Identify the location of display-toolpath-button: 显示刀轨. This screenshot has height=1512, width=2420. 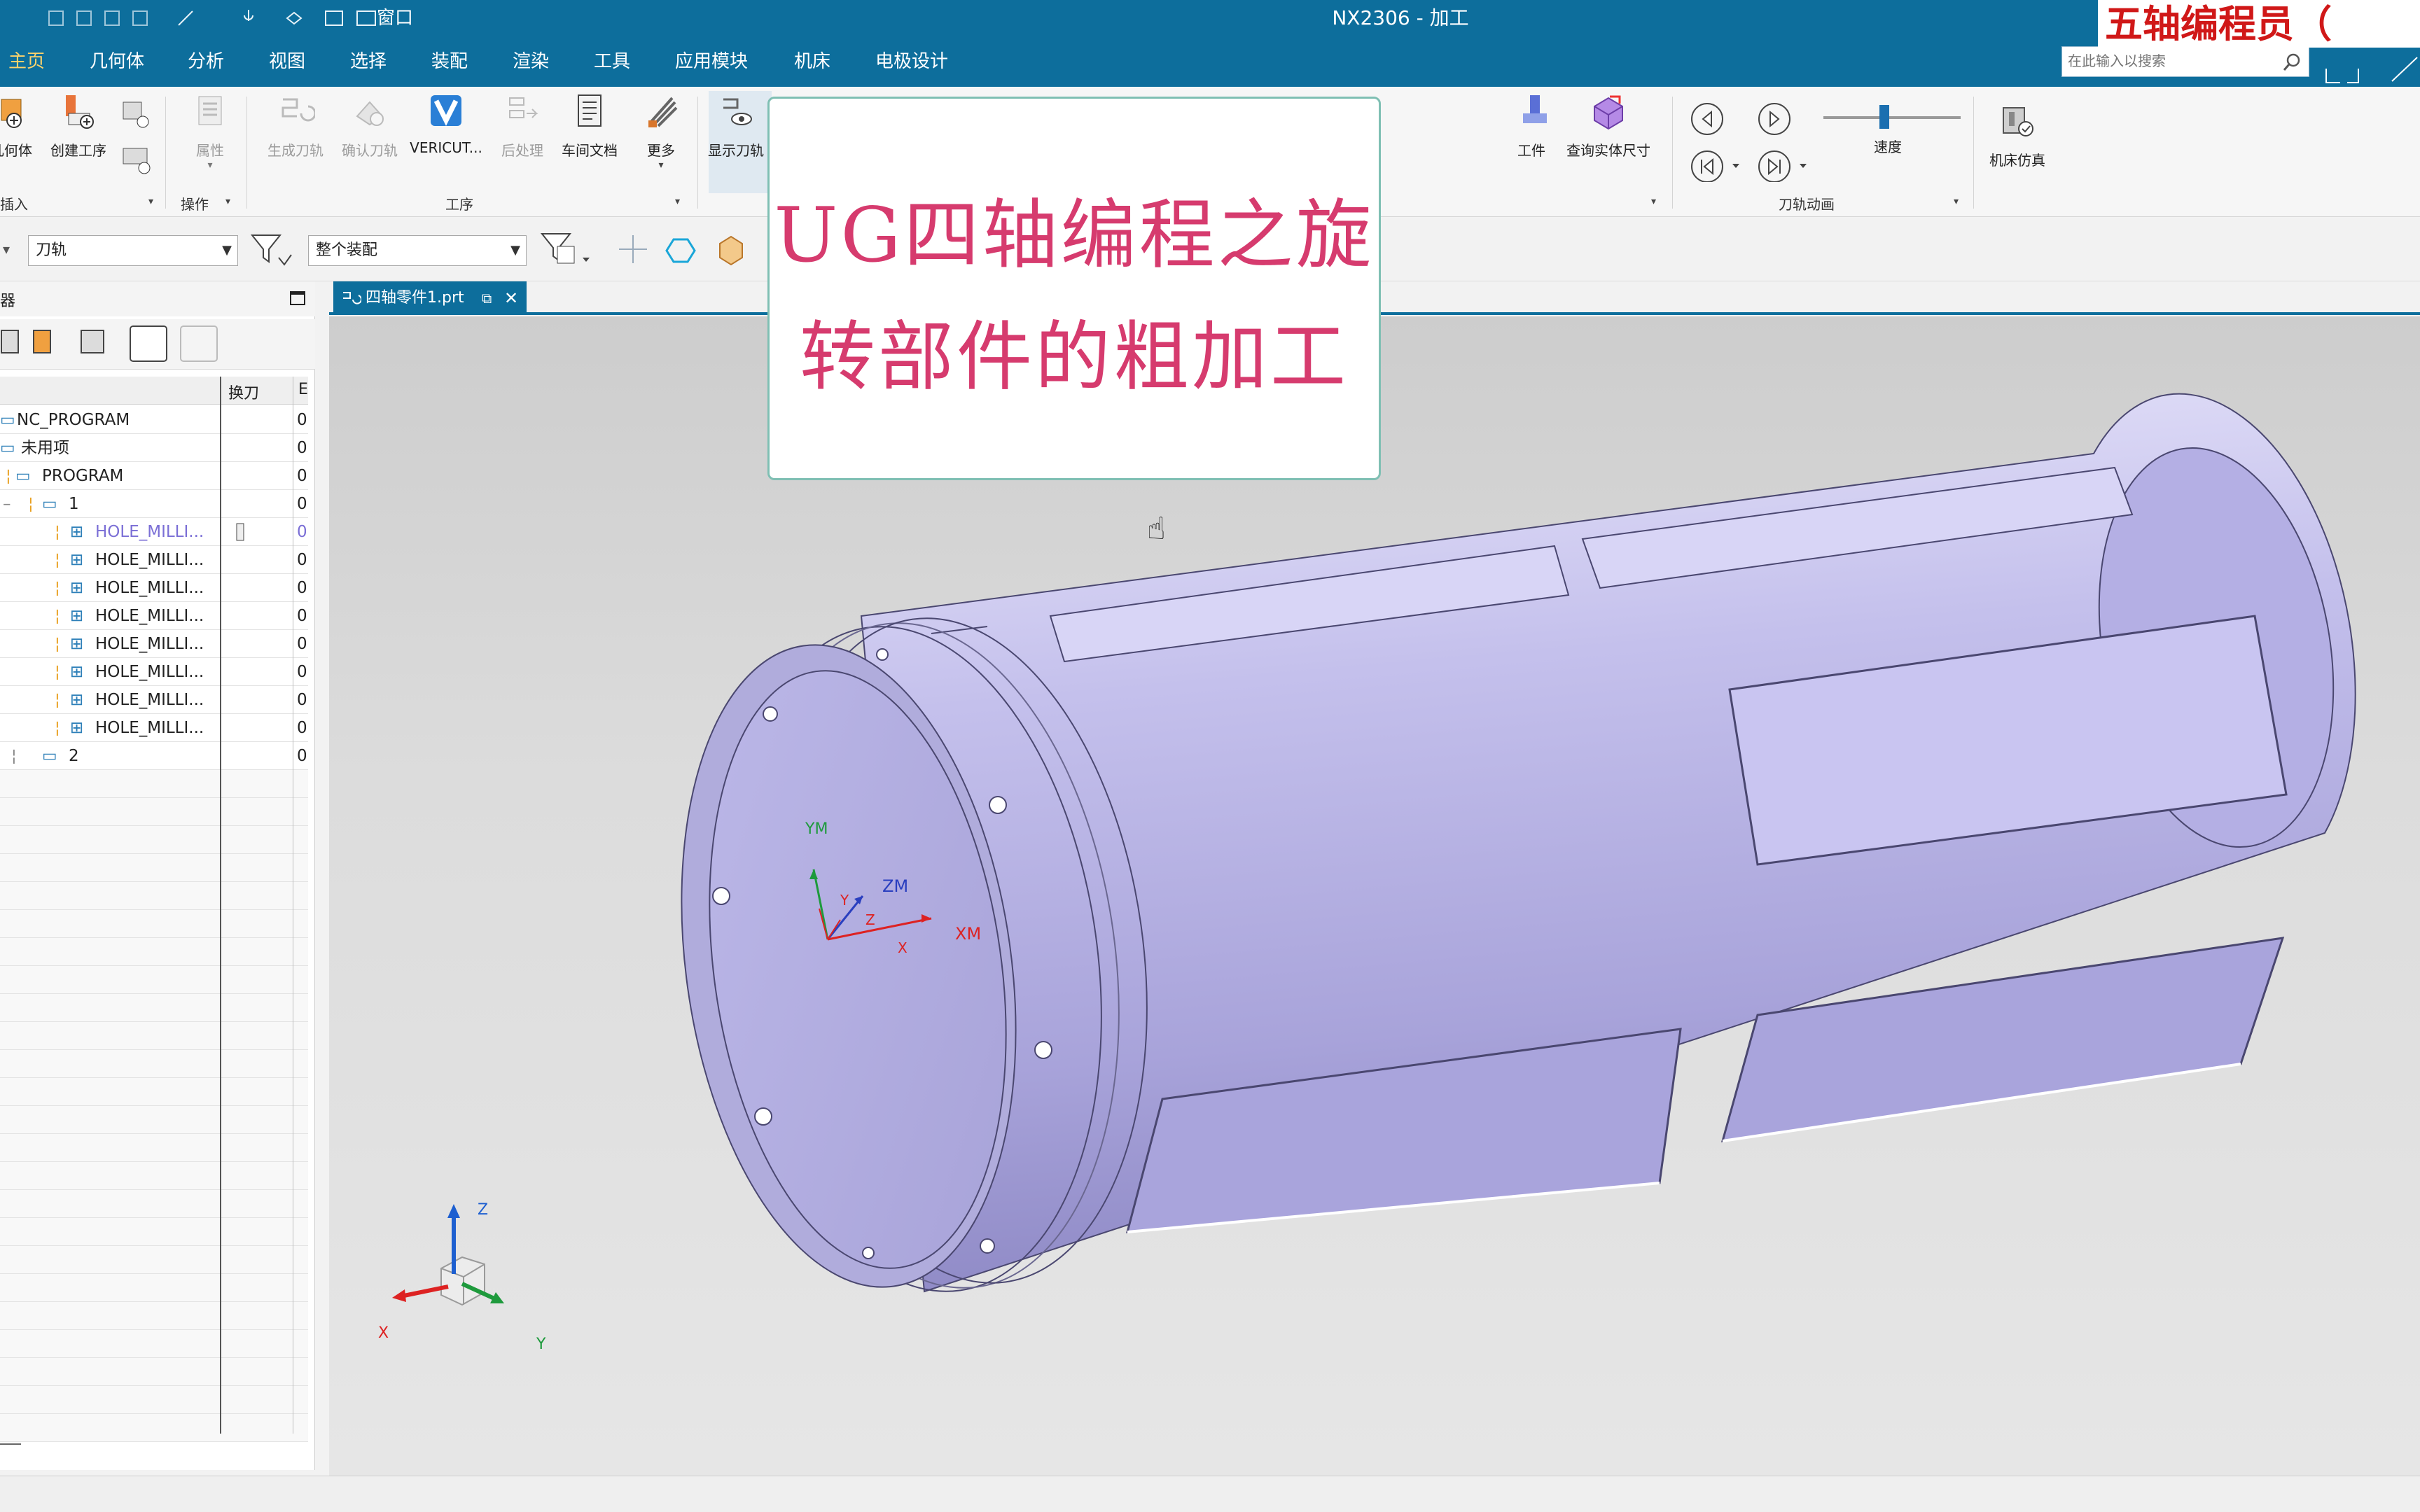
(735, 126).